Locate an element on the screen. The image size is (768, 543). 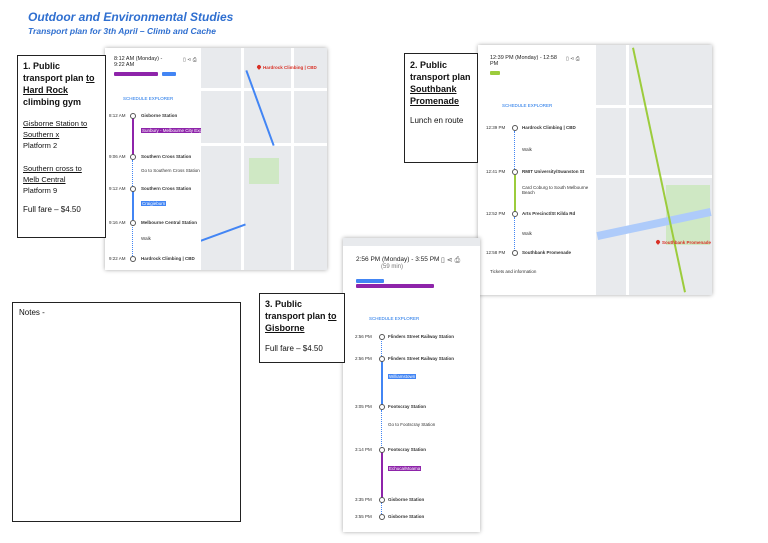
stop-name: Williamstown is located at coordinates (402, 376).